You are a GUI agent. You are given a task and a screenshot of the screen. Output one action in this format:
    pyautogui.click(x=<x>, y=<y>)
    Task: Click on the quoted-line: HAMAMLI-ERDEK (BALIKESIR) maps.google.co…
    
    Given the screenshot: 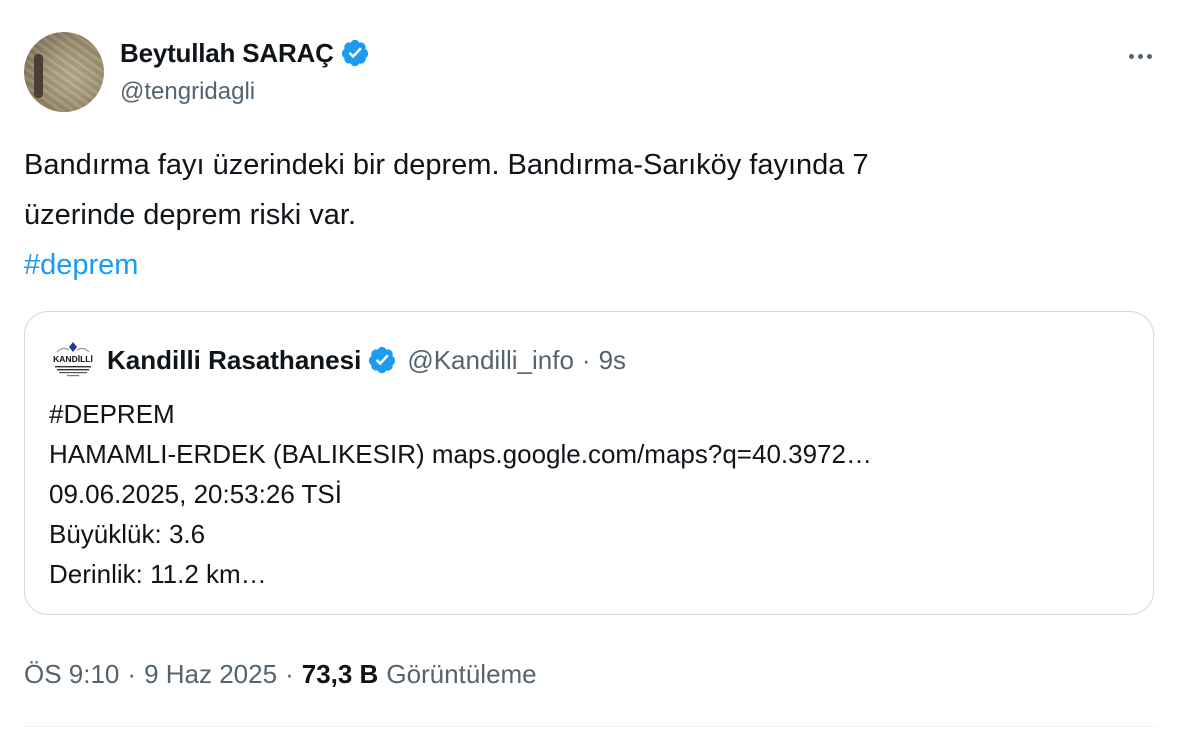 What is the action you would take?
    pyautogui.click(x=460, y=454)
    